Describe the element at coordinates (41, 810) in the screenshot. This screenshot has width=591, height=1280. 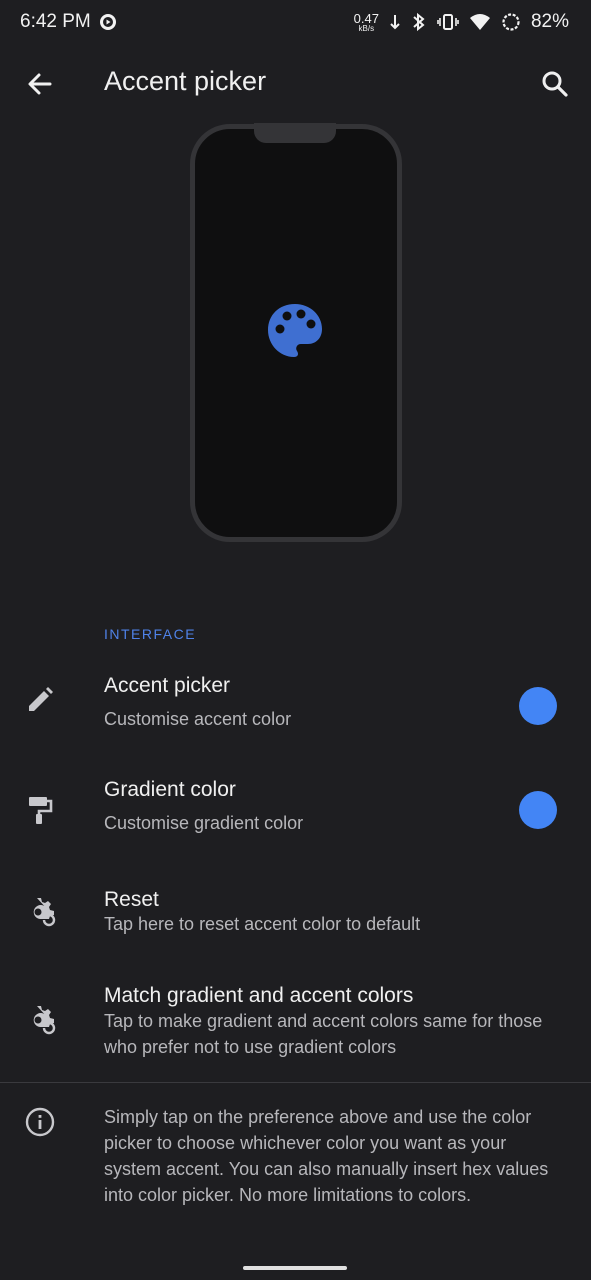
I see `paint-roller-icon` at that location.